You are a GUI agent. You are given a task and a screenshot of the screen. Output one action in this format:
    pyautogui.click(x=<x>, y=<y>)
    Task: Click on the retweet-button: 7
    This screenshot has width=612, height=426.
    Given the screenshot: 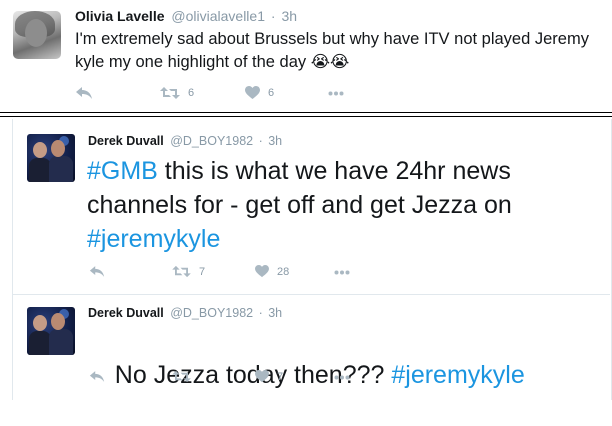 What is the action you would take?
    pyautogui.click(x=188, y=271)
    